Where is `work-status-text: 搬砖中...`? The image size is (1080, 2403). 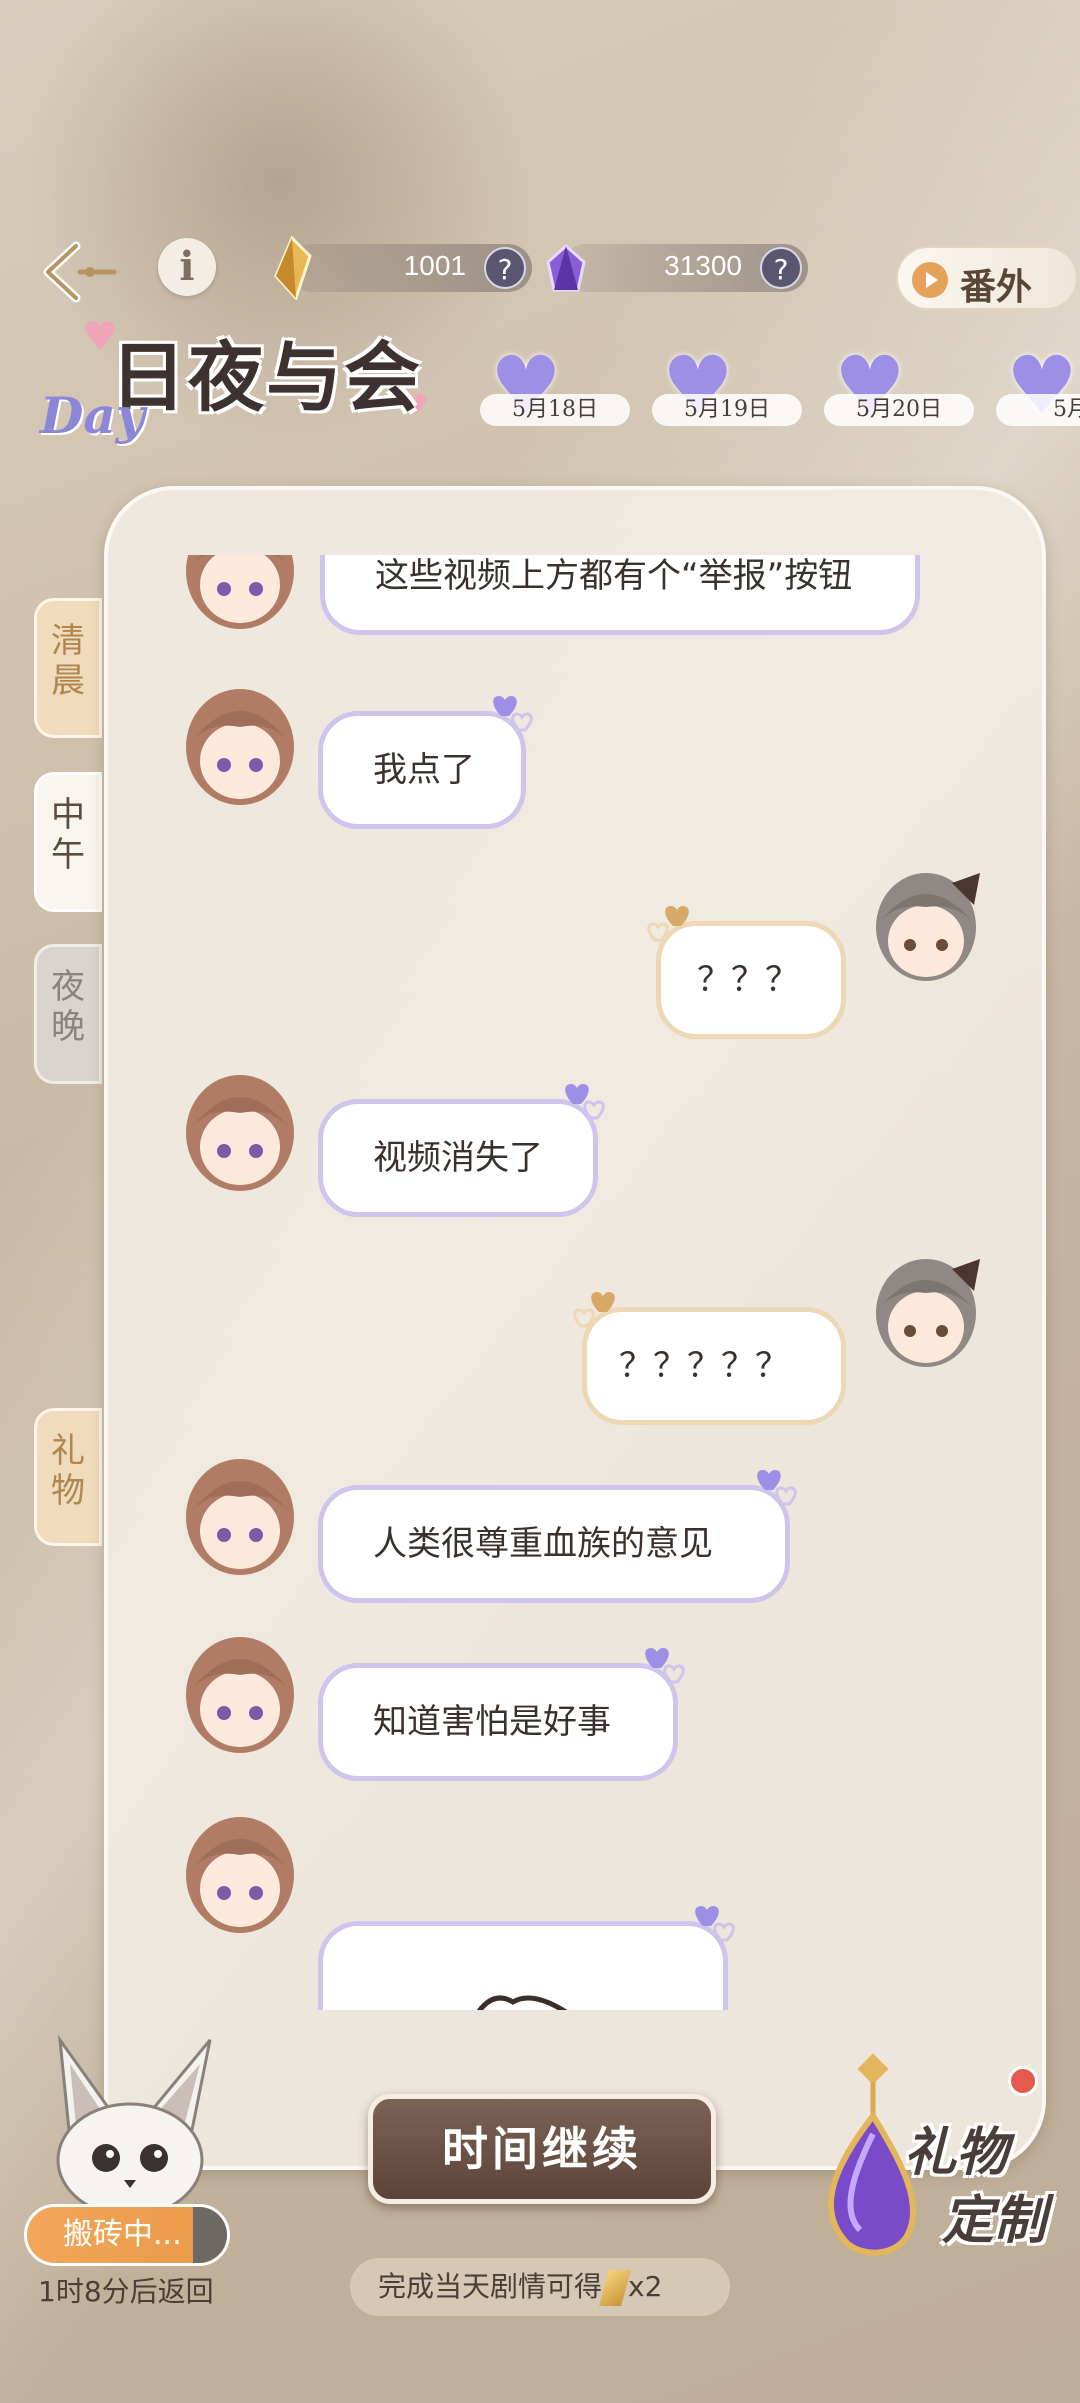 work-status-text: 搬砖中... is located at coordinates (122, 2234).